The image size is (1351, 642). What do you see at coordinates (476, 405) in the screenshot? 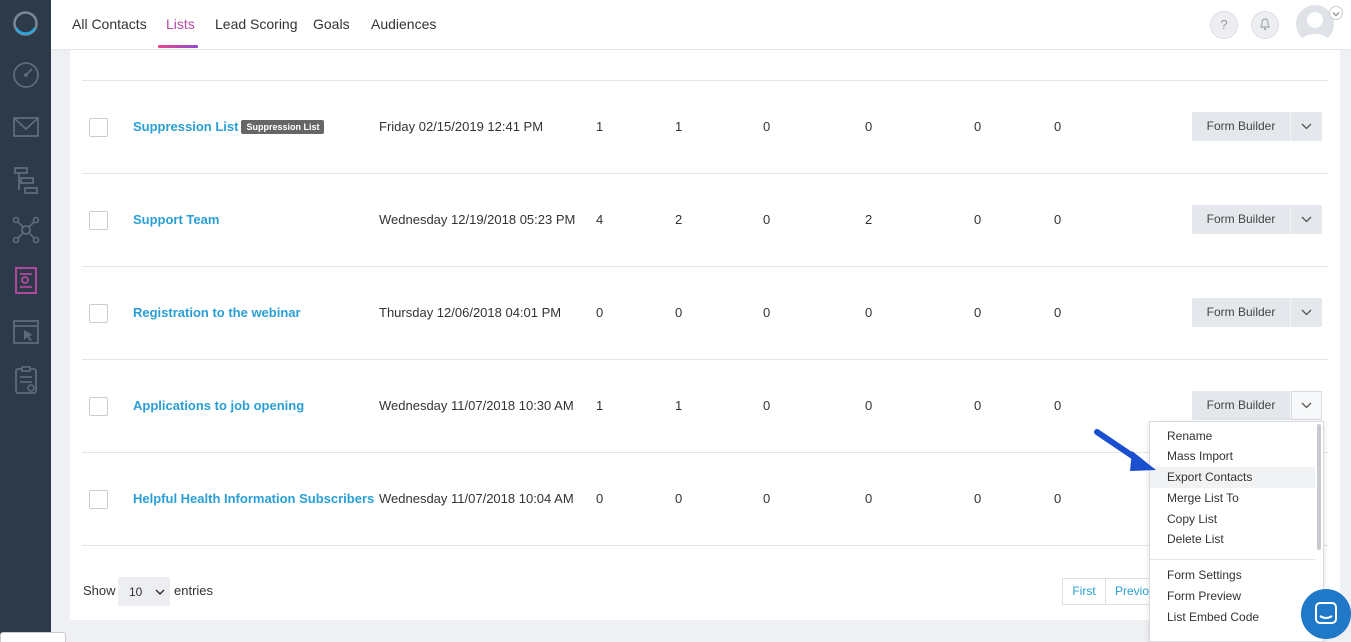
I see `created-date: Wednesday 11/07/2018 10:30 AM` at bounding box center [476, 405].